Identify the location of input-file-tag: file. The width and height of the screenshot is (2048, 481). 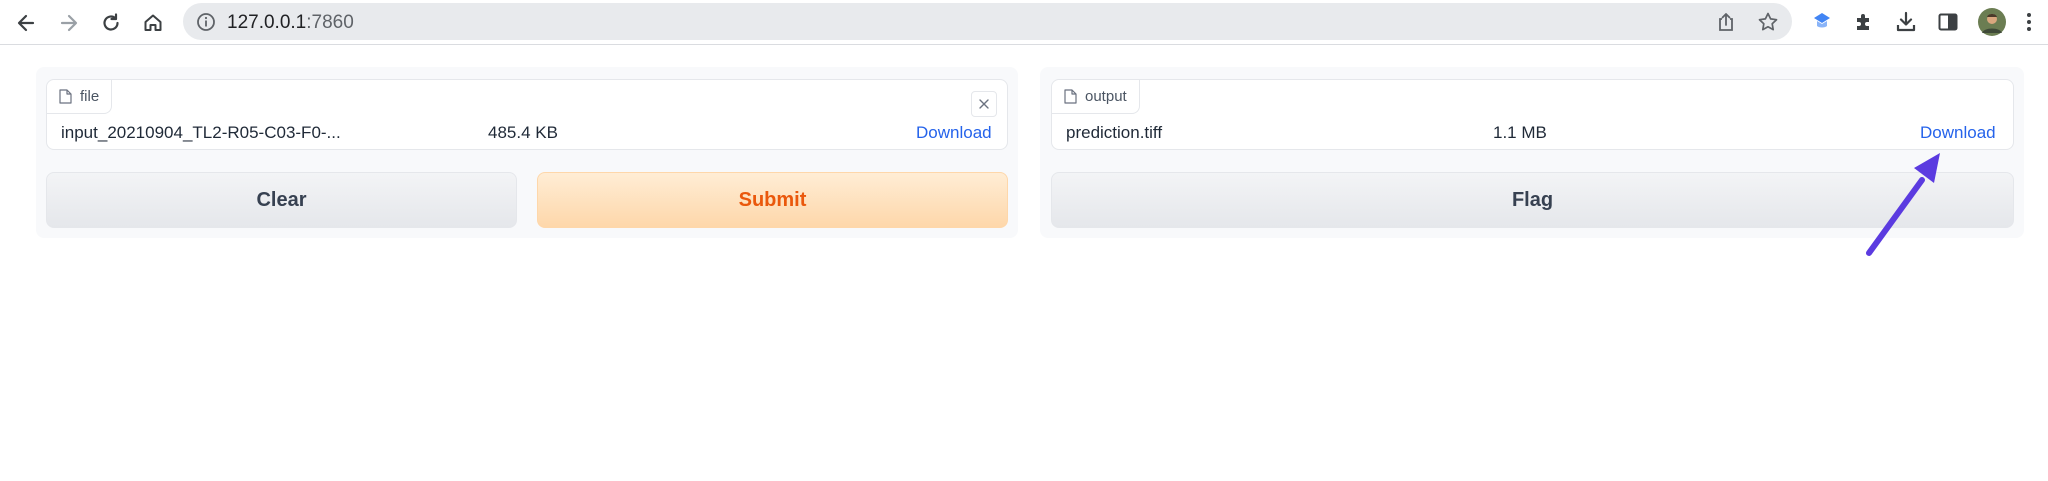
(80, 97).